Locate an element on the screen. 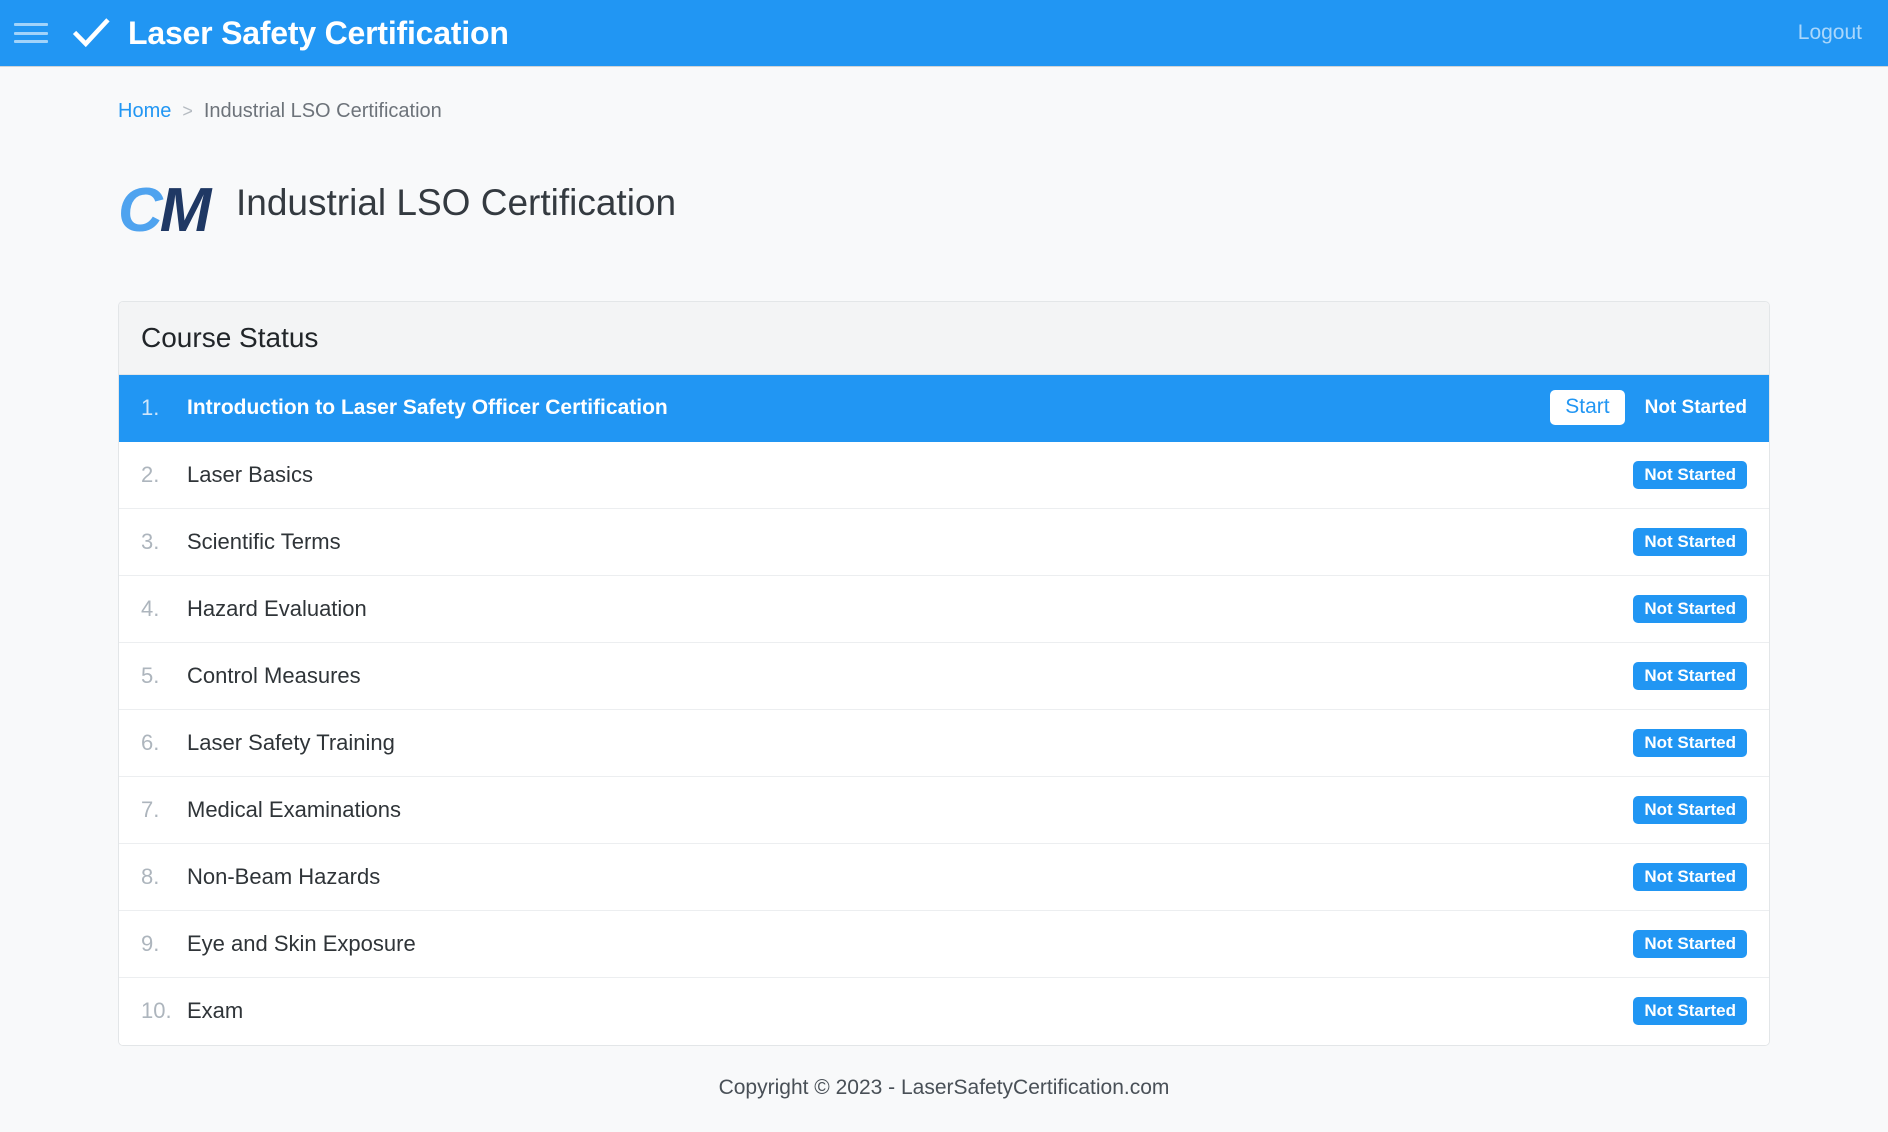 The image size is (1888, 1132). navbar-right-group: Logout is located at coordinates (1830, 33).